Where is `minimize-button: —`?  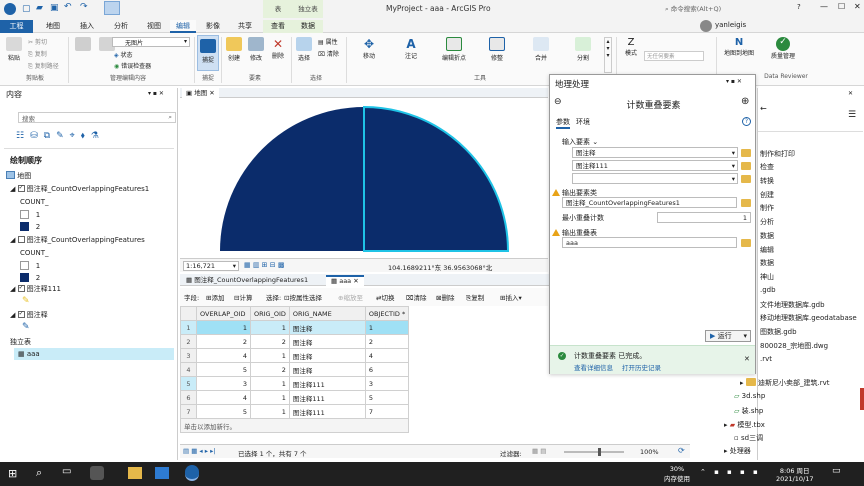 minimize-button: — is located at coordinates (824, 6).